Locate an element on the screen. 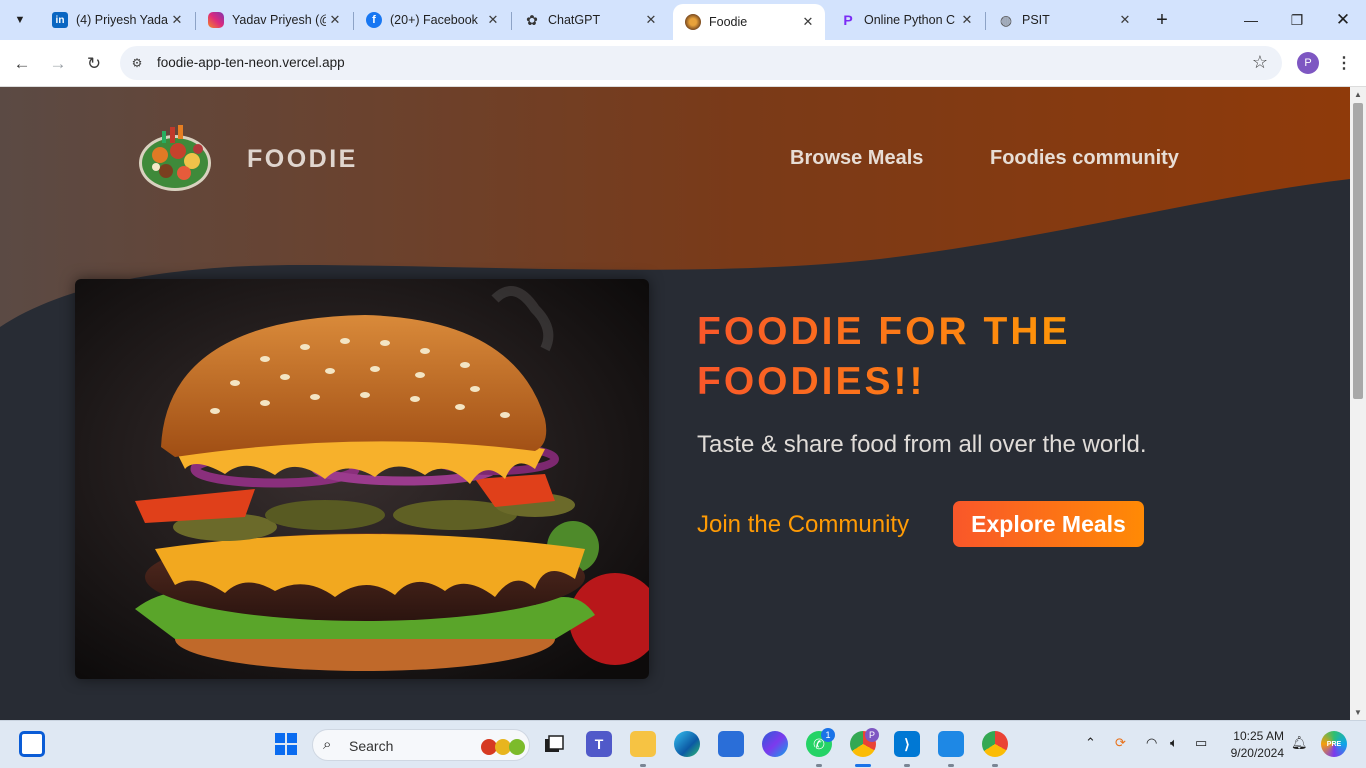 This screenshot has width=1366, height=768. arrow-left-icon: ← is located at coordinates (22, 63).